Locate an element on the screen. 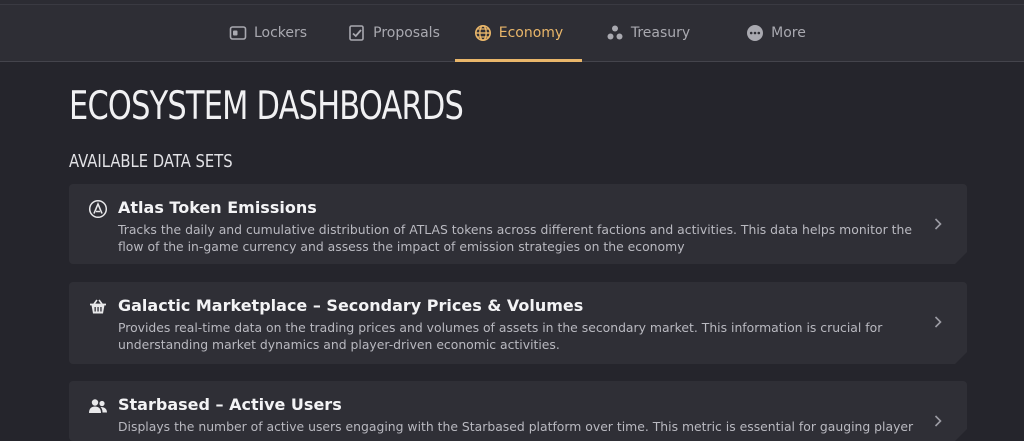 Image resolution: width=1024 pixels, height=441 pixels. tab-proposals: Proposals is located at coordinates (394, 33).